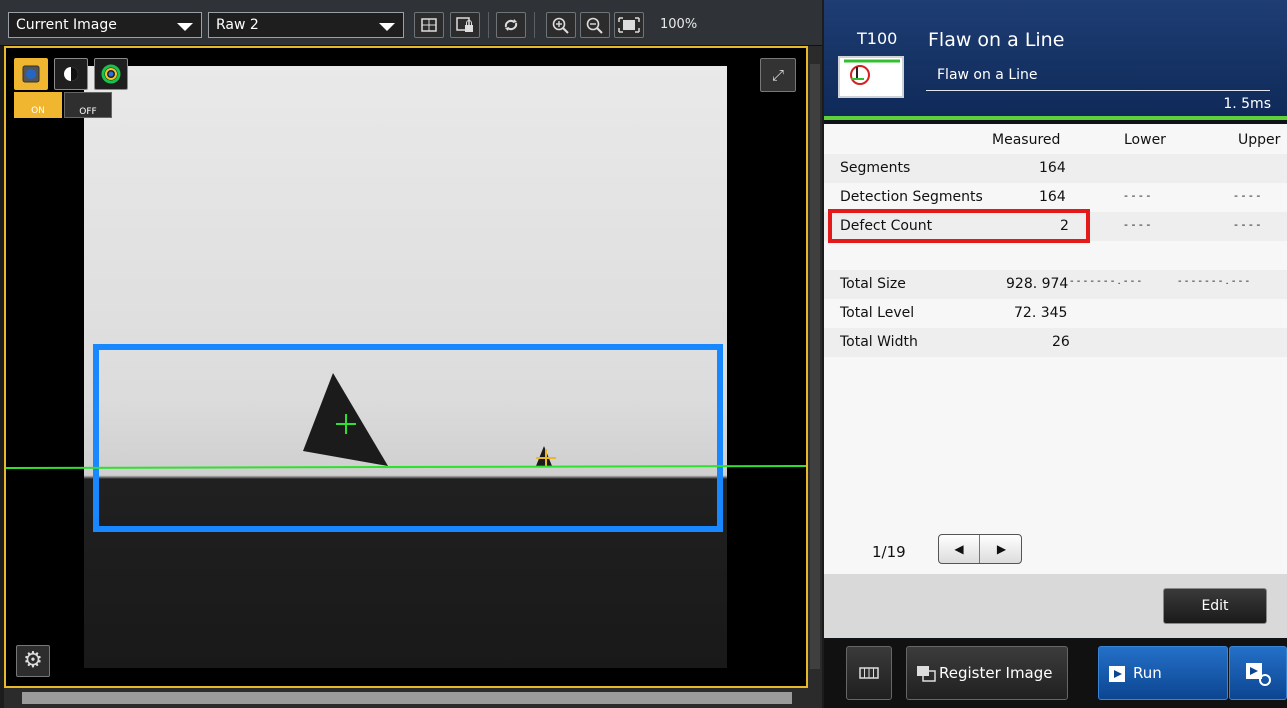 This screenshot has height=708, width=1287. What do you see at coordinates (1041, 313) in the screenshot?
I see `row-measured: 72. 345` at bounding box center [1041, 313].